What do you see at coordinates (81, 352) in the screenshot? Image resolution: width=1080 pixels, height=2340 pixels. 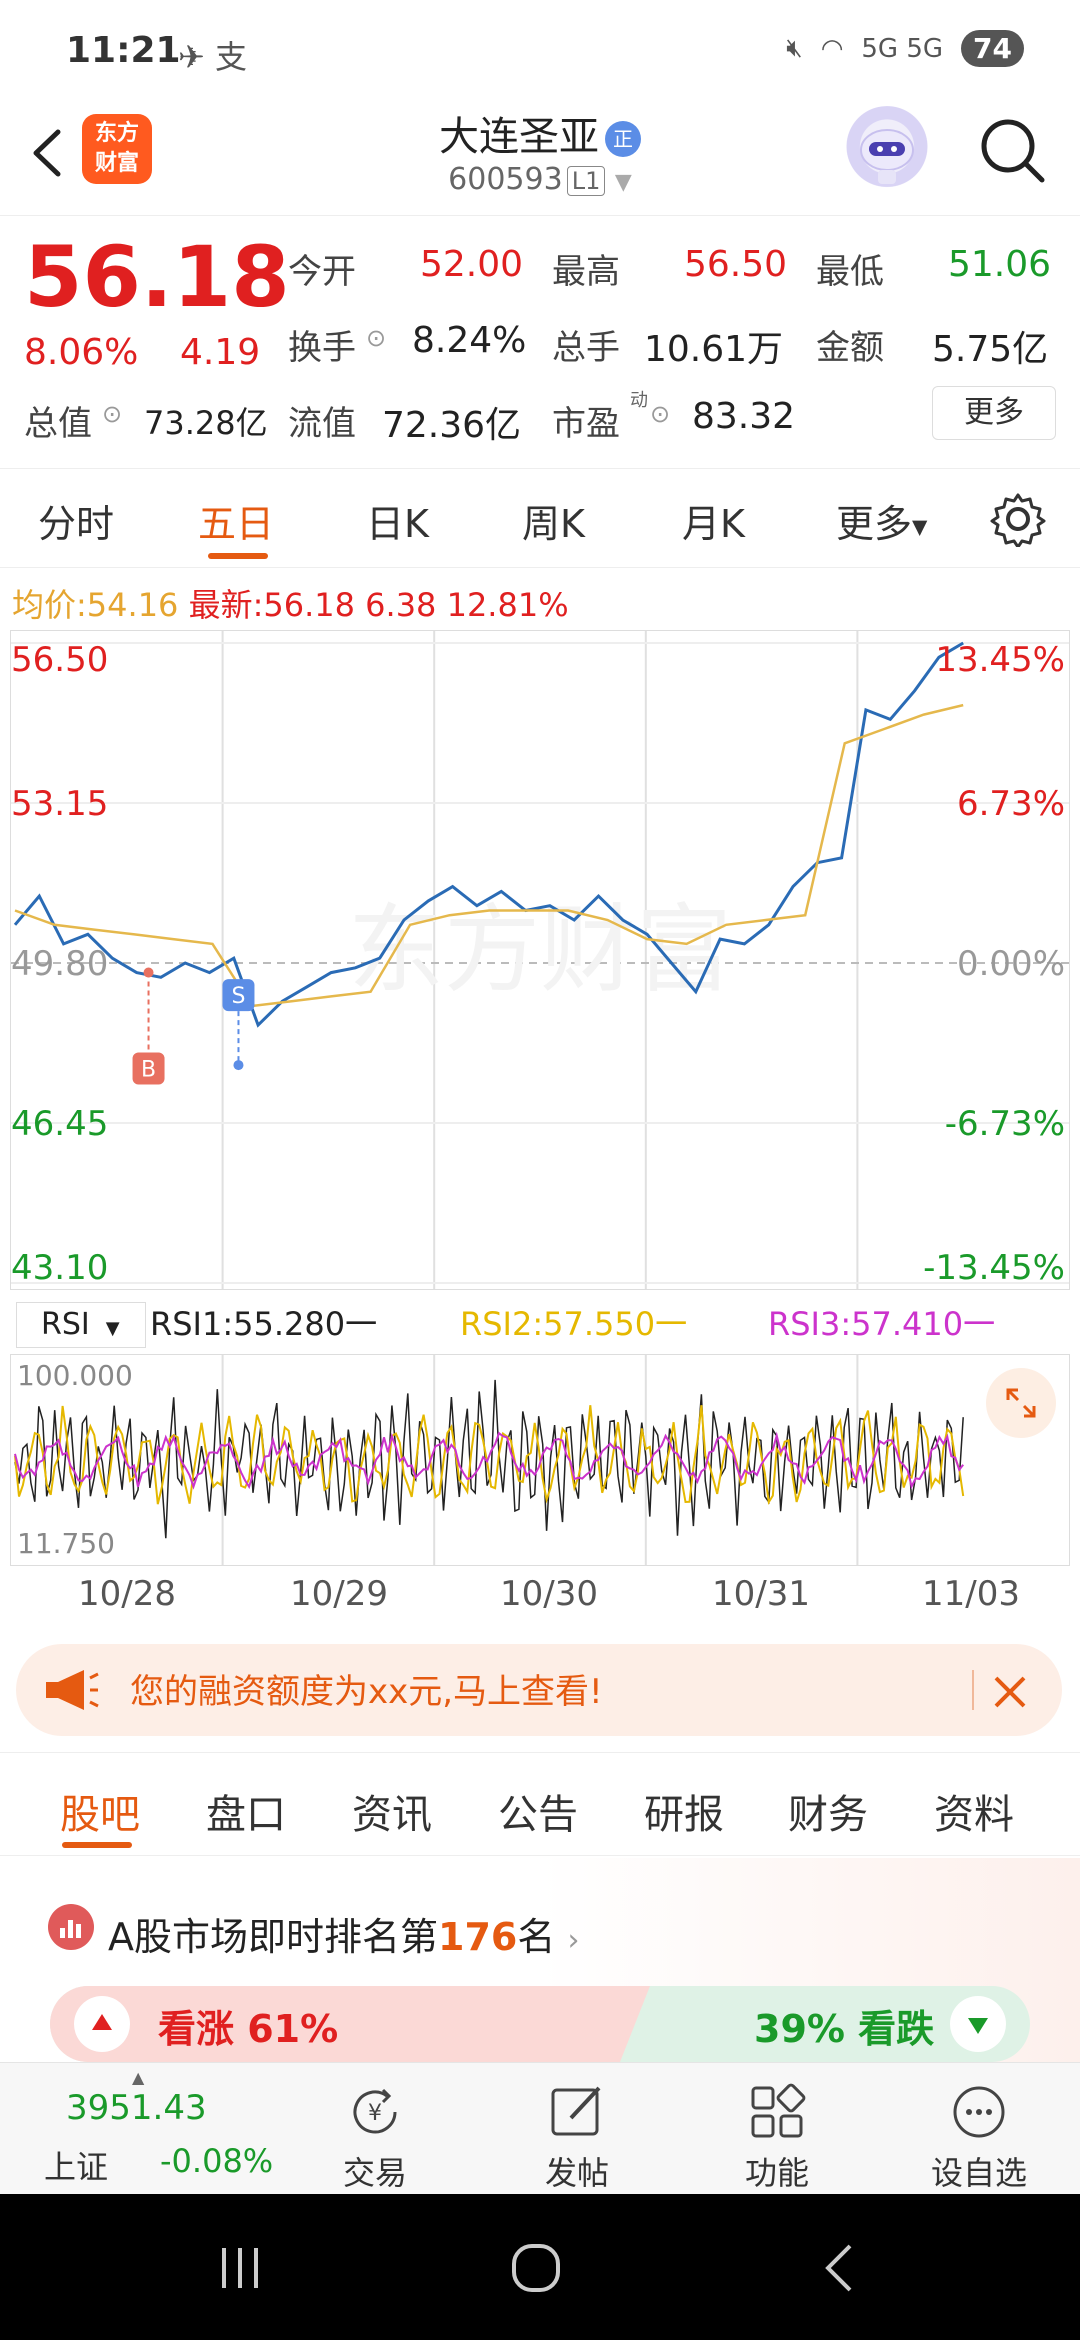 I see `change-percent: 8.06%` at bounding box center [81, 352].